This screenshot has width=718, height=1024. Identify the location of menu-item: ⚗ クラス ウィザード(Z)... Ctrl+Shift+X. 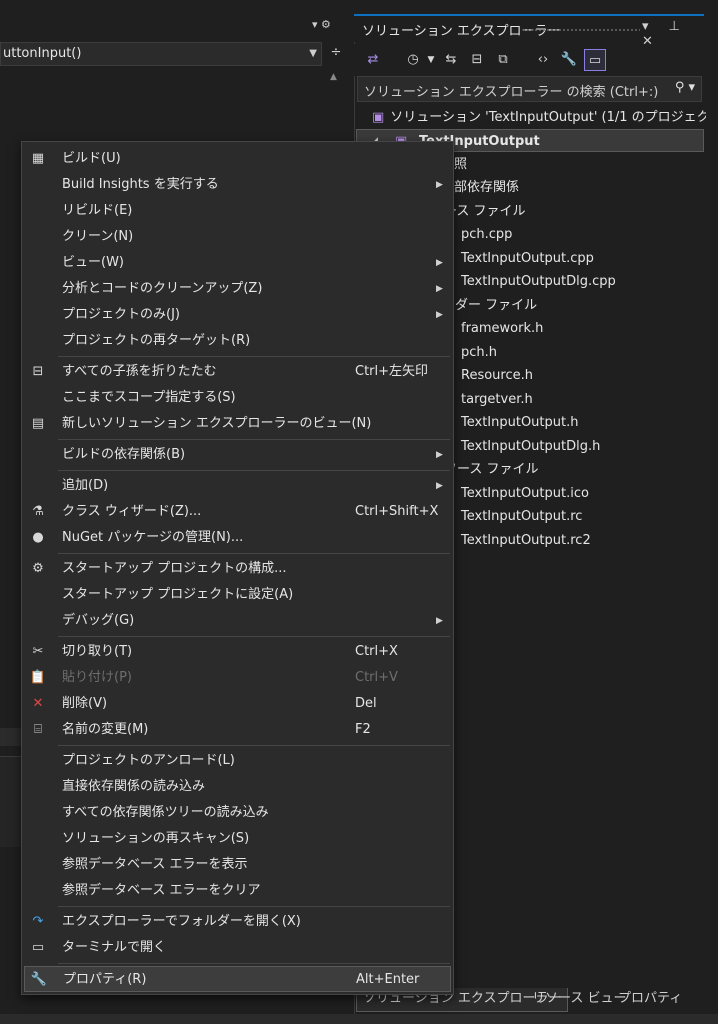
(237, 512).